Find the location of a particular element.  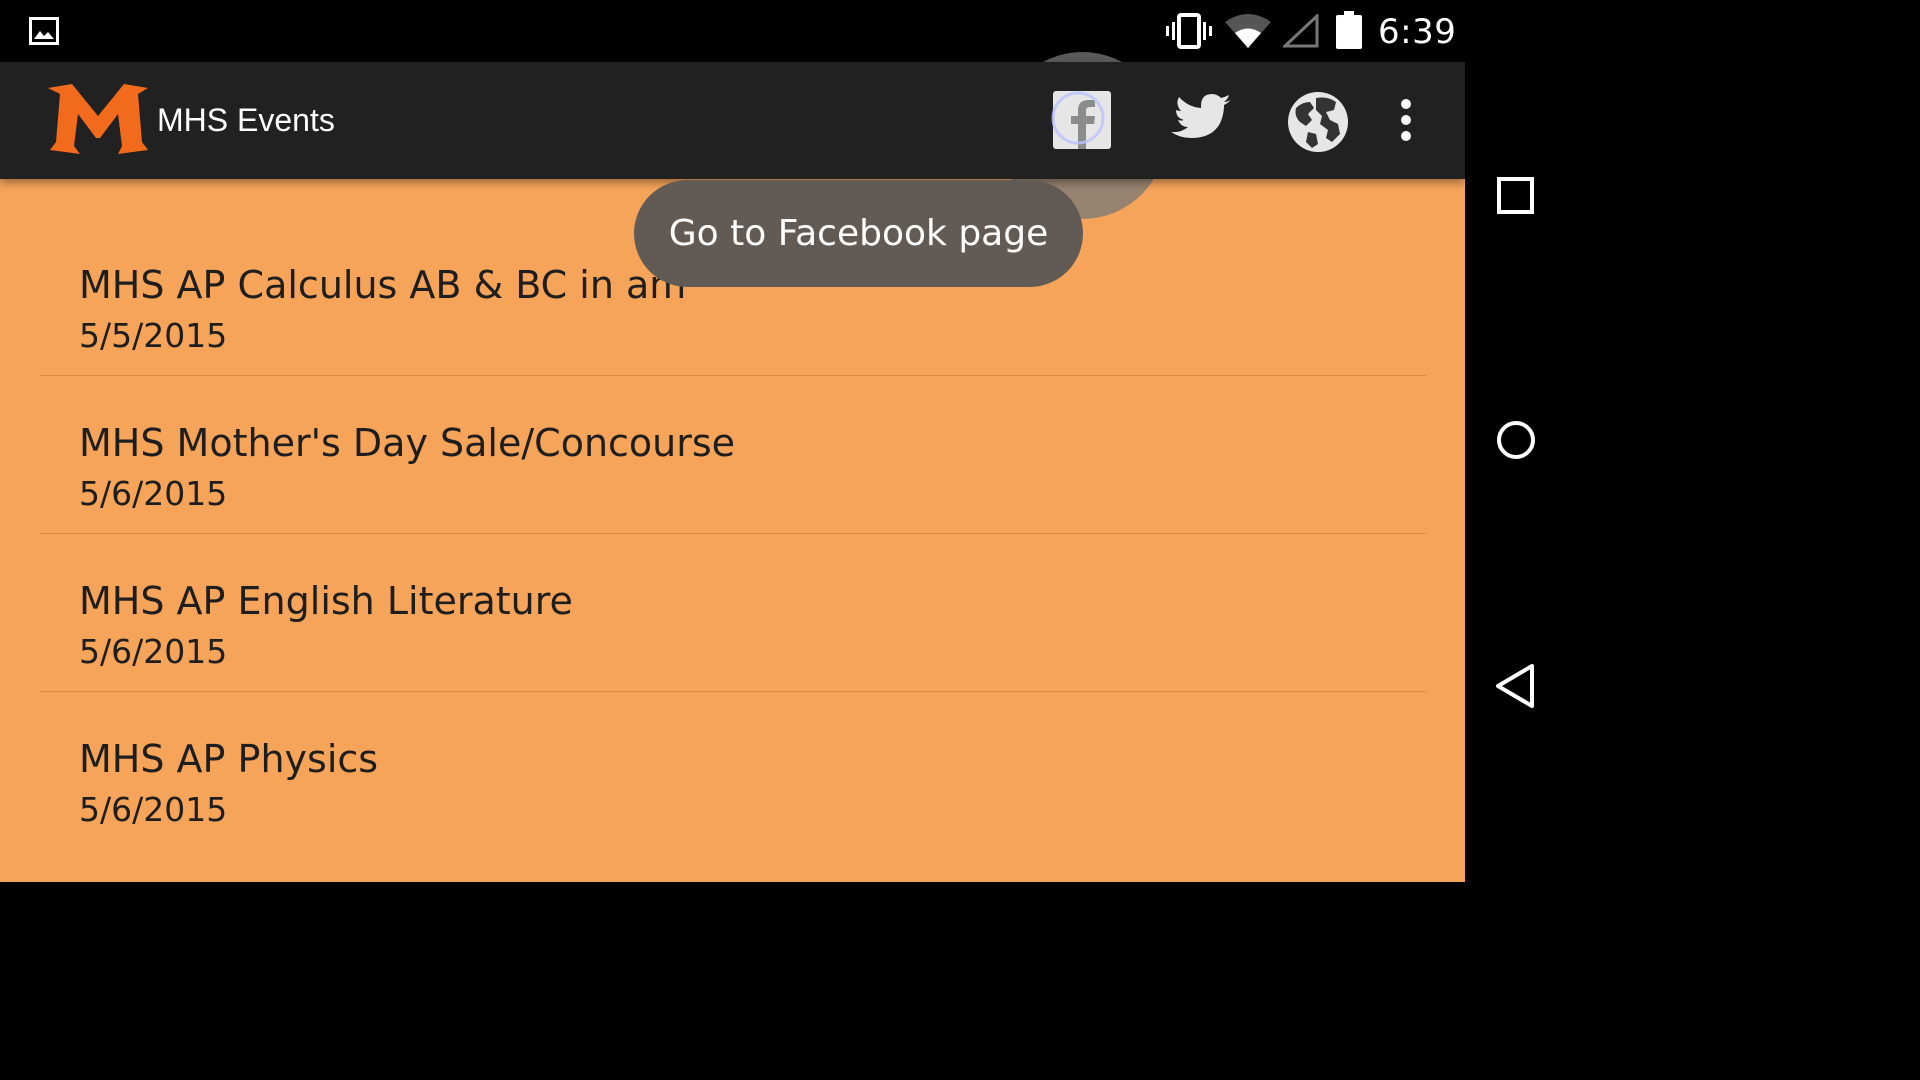

facebook-icon is located at coordinates (1081, 120).